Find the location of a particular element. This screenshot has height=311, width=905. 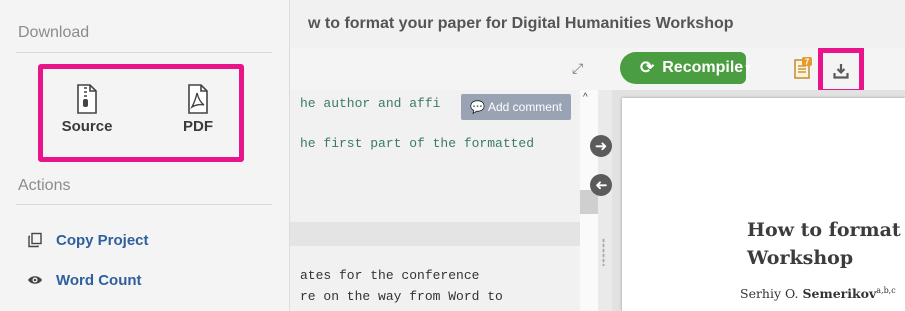

copy-project-label: Copy Project is located at coordinates (102, 240).